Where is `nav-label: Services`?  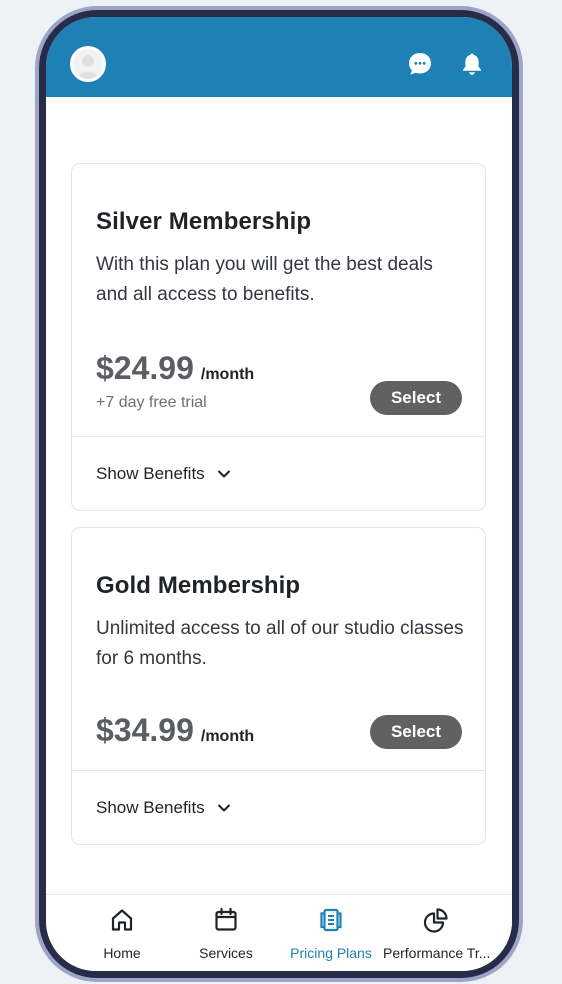
nav-label: Services is located at coordinates (226, 953).